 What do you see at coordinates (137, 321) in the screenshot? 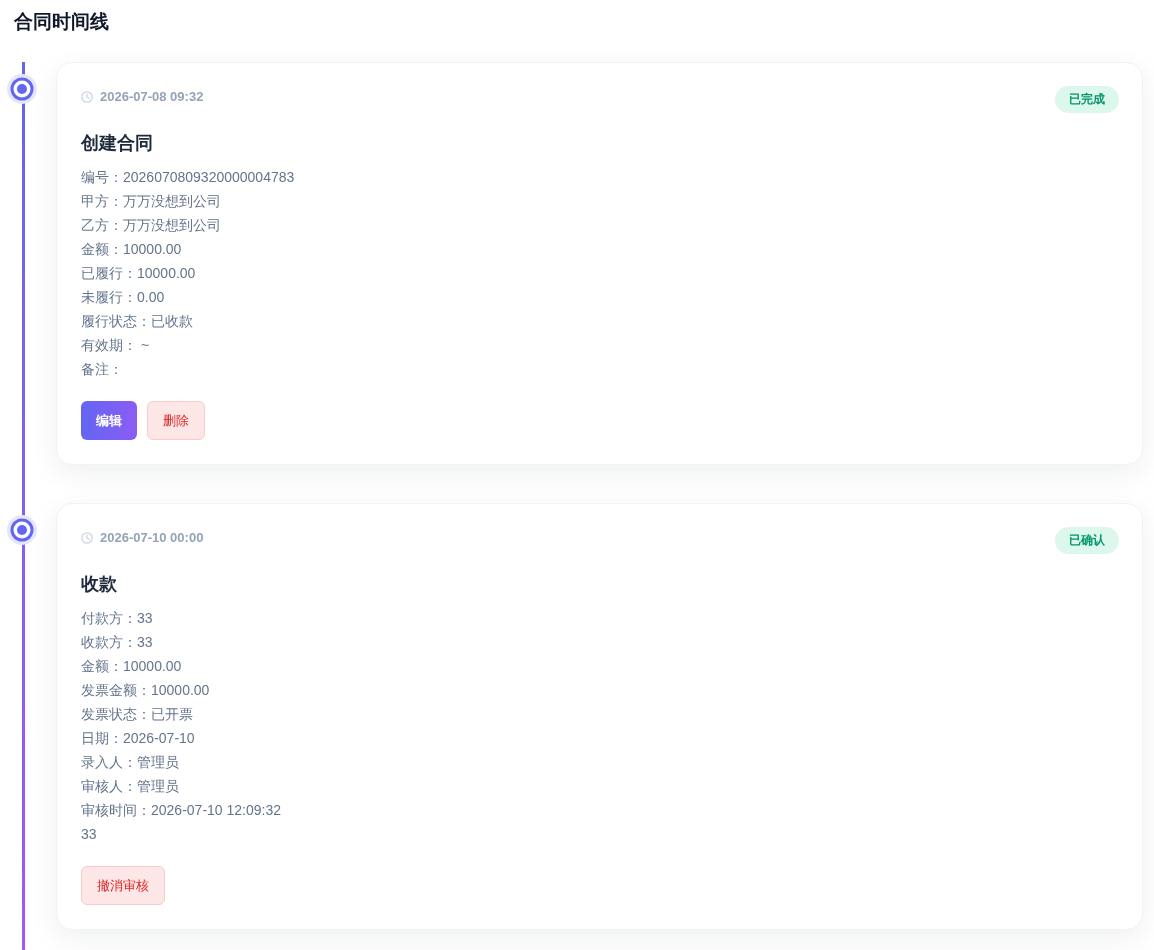
I see `detail-line: 履行状态：已收款` at bounding box center [137, 321].